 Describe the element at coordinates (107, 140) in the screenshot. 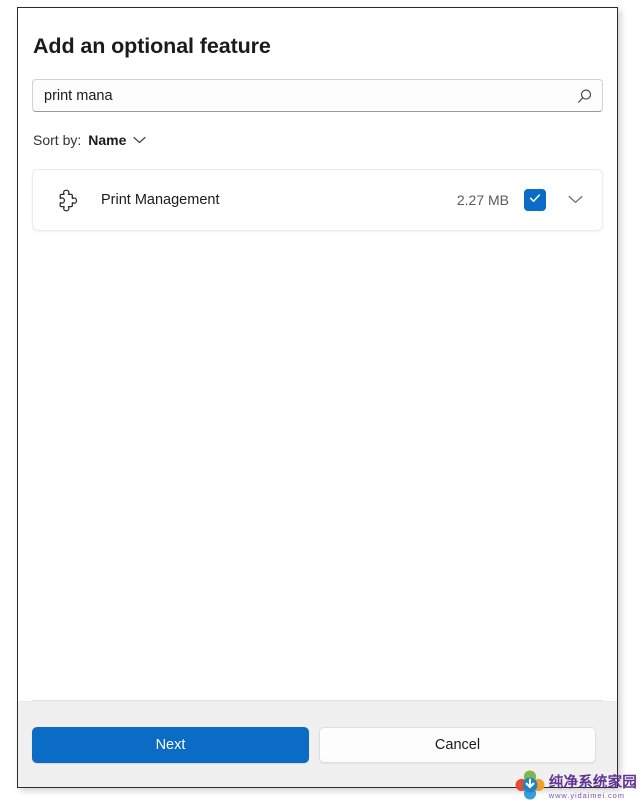

I see `sort-by-value: Name` at that location.